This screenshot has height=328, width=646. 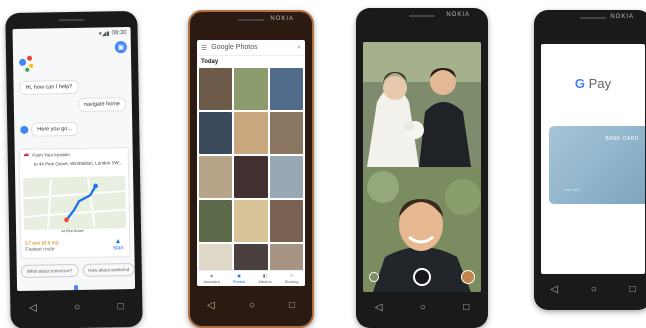 I want to click on section-heading: Today, so click(x=210, y=62).